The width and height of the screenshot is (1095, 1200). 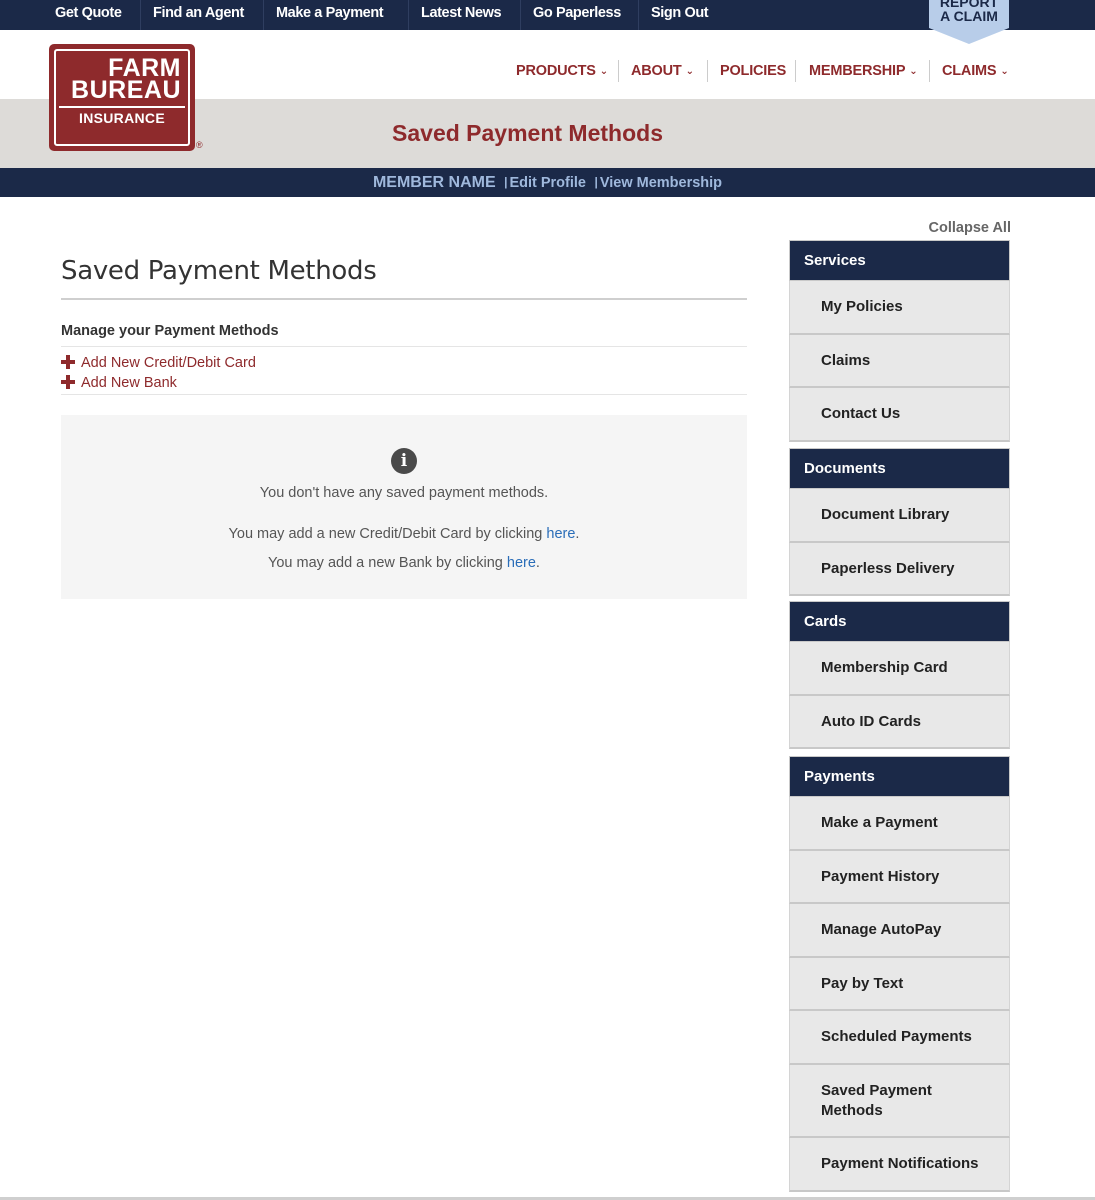 What do you see at coordinates (461, 15) in the screenshot?
I see `latest-news-link: Latest News` at bounding box center [461, 15].